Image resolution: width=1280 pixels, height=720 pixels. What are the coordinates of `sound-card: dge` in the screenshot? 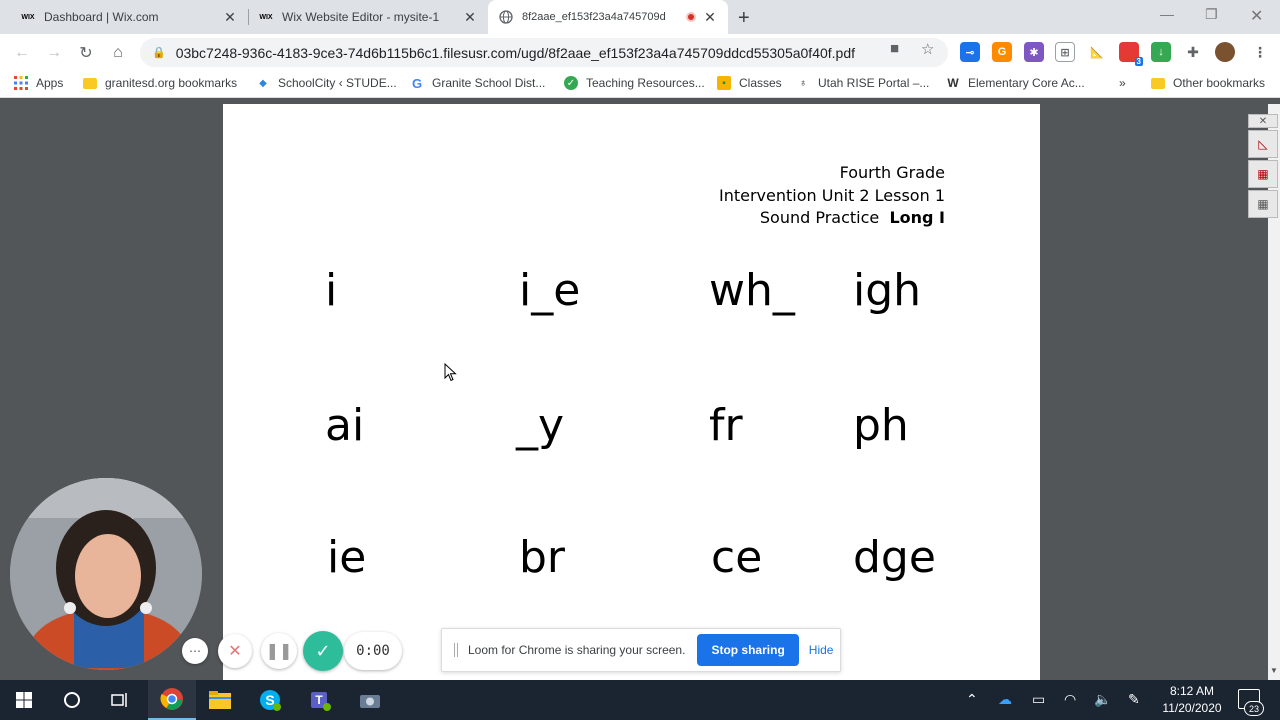 It's located at (894, 557).